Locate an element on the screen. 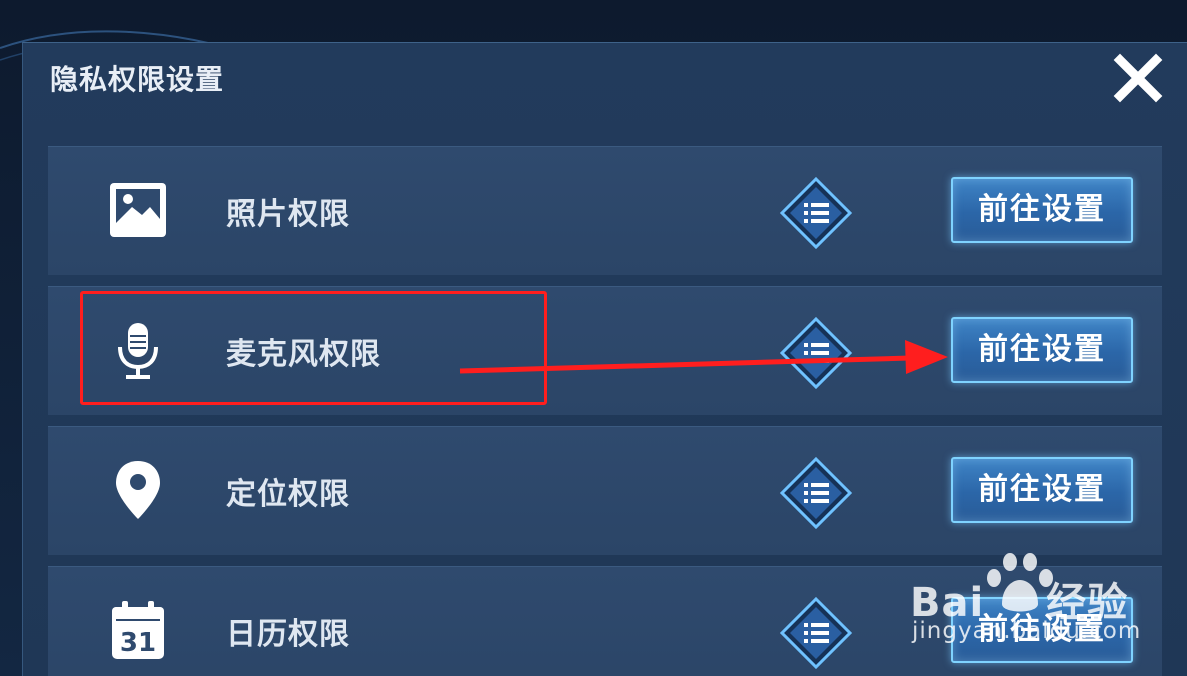  watermark-url: jingyan.baidu.com is located at coordinates (1027, 631).